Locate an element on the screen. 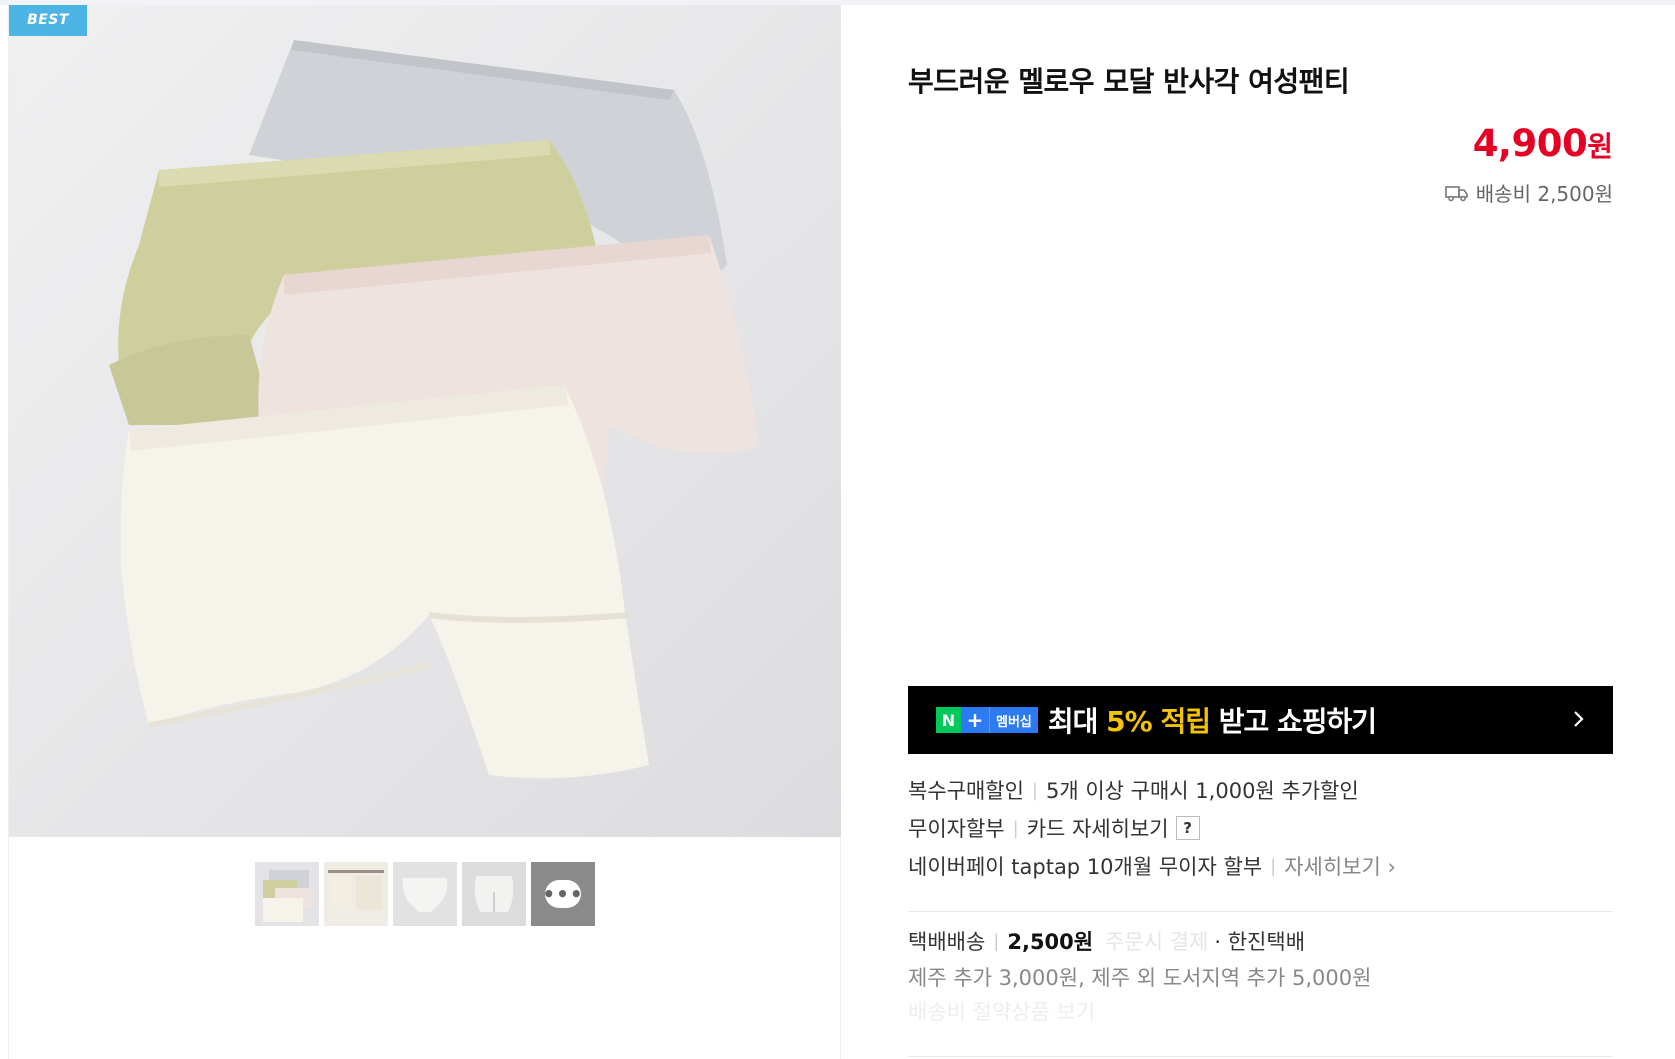  shipping-fee-row: 배송비 2,500원 is located at coordinates (1528, 192).